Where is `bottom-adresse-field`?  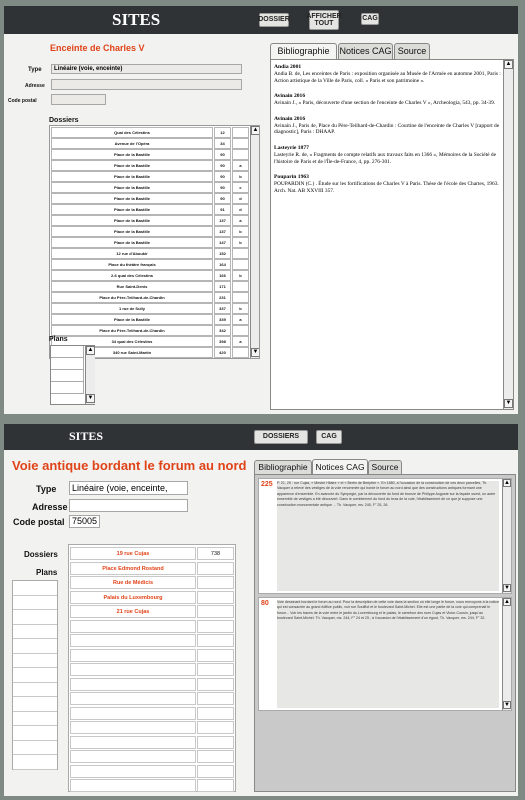 bottom-adresse-field is located at coordinates (128, 505).